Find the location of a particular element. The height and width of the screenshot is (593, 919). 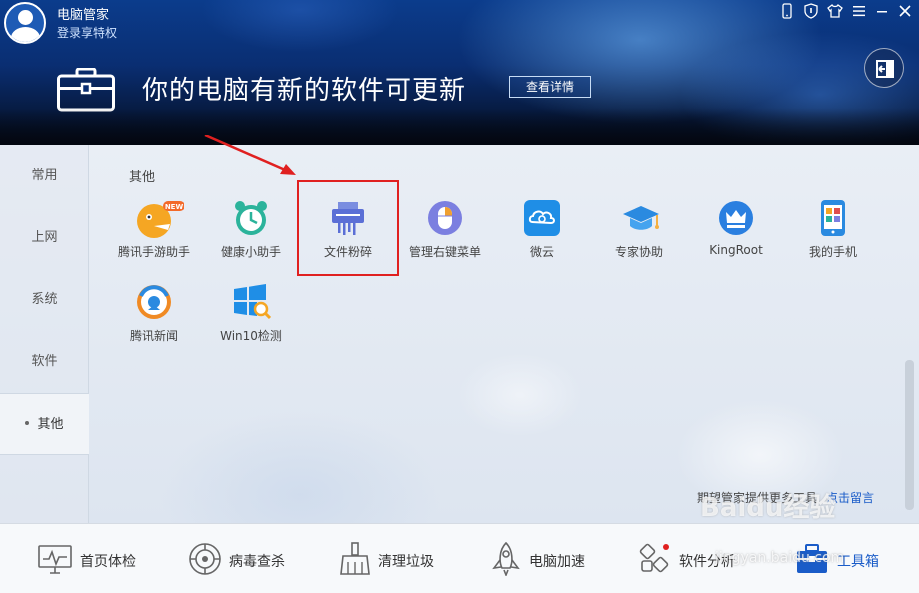

category-sidebar: 常用 上网 系统 软件 其他 is located at coordinates (44, 334).